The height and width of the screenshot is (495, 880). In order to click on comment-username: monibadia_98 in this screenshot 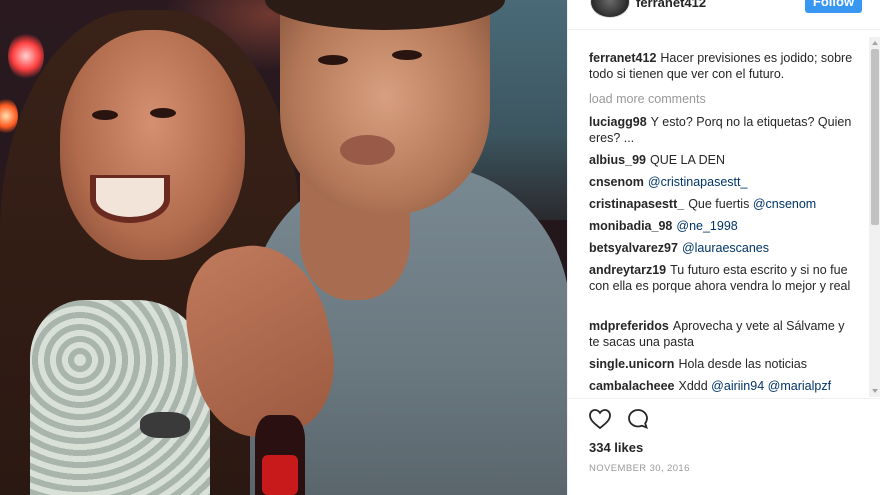, I will do `click(630, 226)`.